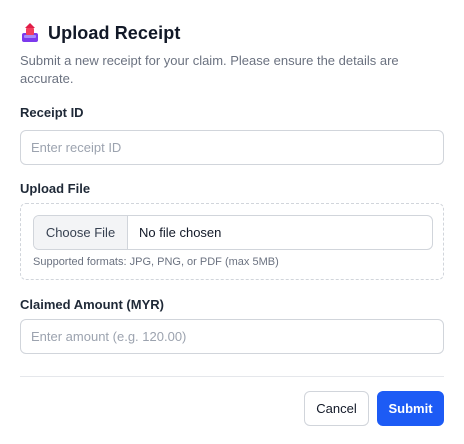 This screenshot has width=464, height=444. What do you see at coordinates (232, 376) in the screenshot?
I see `footer-divider` at bounding box center [232, 376].